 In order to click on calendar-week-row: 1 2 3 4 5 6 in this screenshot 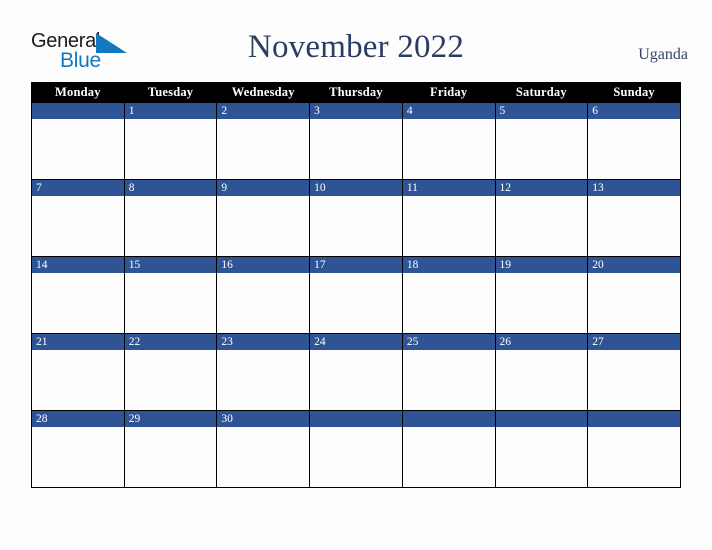, I will do `click(356, 141)`.